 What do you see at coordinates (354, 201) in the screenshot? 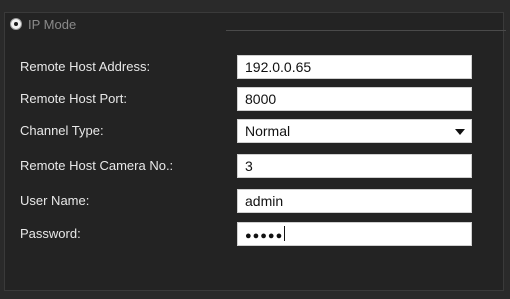
I see `user-name-input: admin` at bounding box center [354, 201].